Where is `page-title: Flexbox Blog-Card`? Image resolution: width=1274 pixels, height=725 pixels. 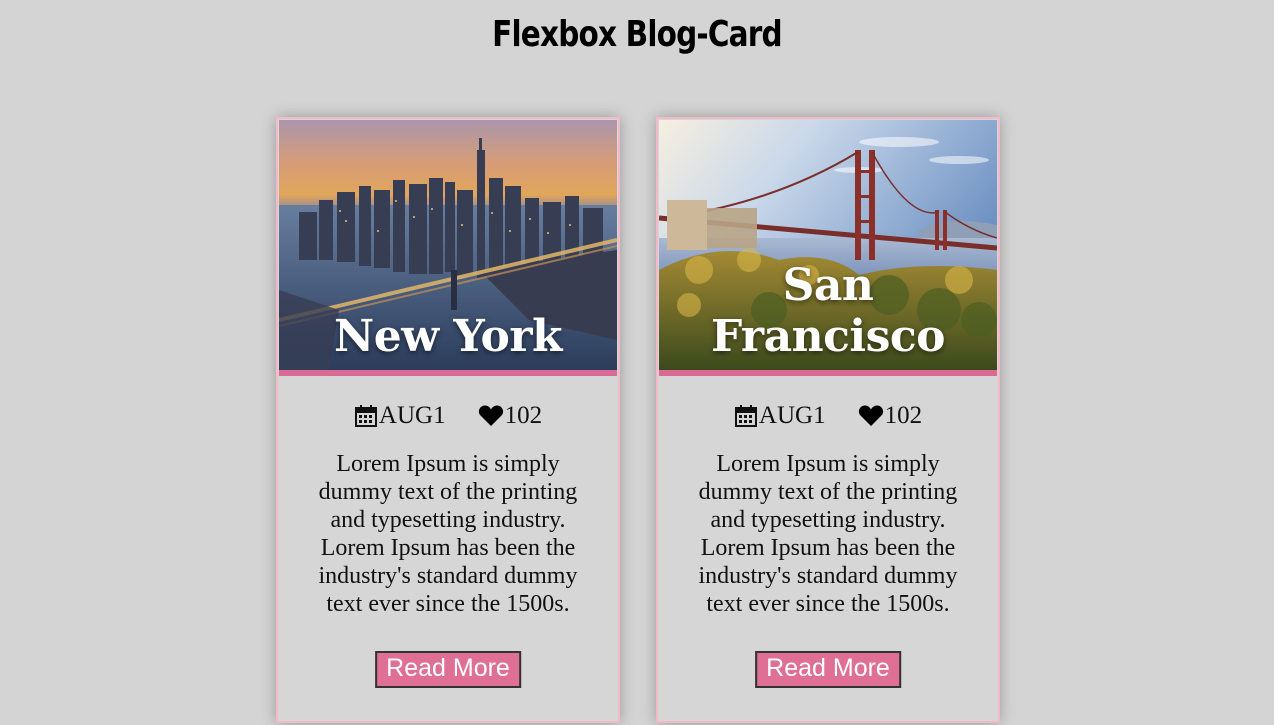
page-title: Flexbox Blog-Card is located at coordinates (637, 34).